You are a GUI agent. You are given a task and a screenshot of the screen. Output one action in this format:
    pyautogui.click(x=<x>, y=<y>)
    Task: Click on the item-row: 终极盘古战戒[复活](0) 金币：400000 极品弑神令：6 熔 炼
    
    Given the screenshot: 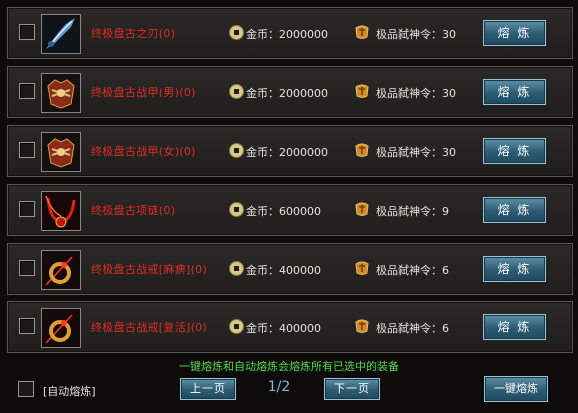 What is the action you would take?
    pyautogui.click(x=290, y=327)
    